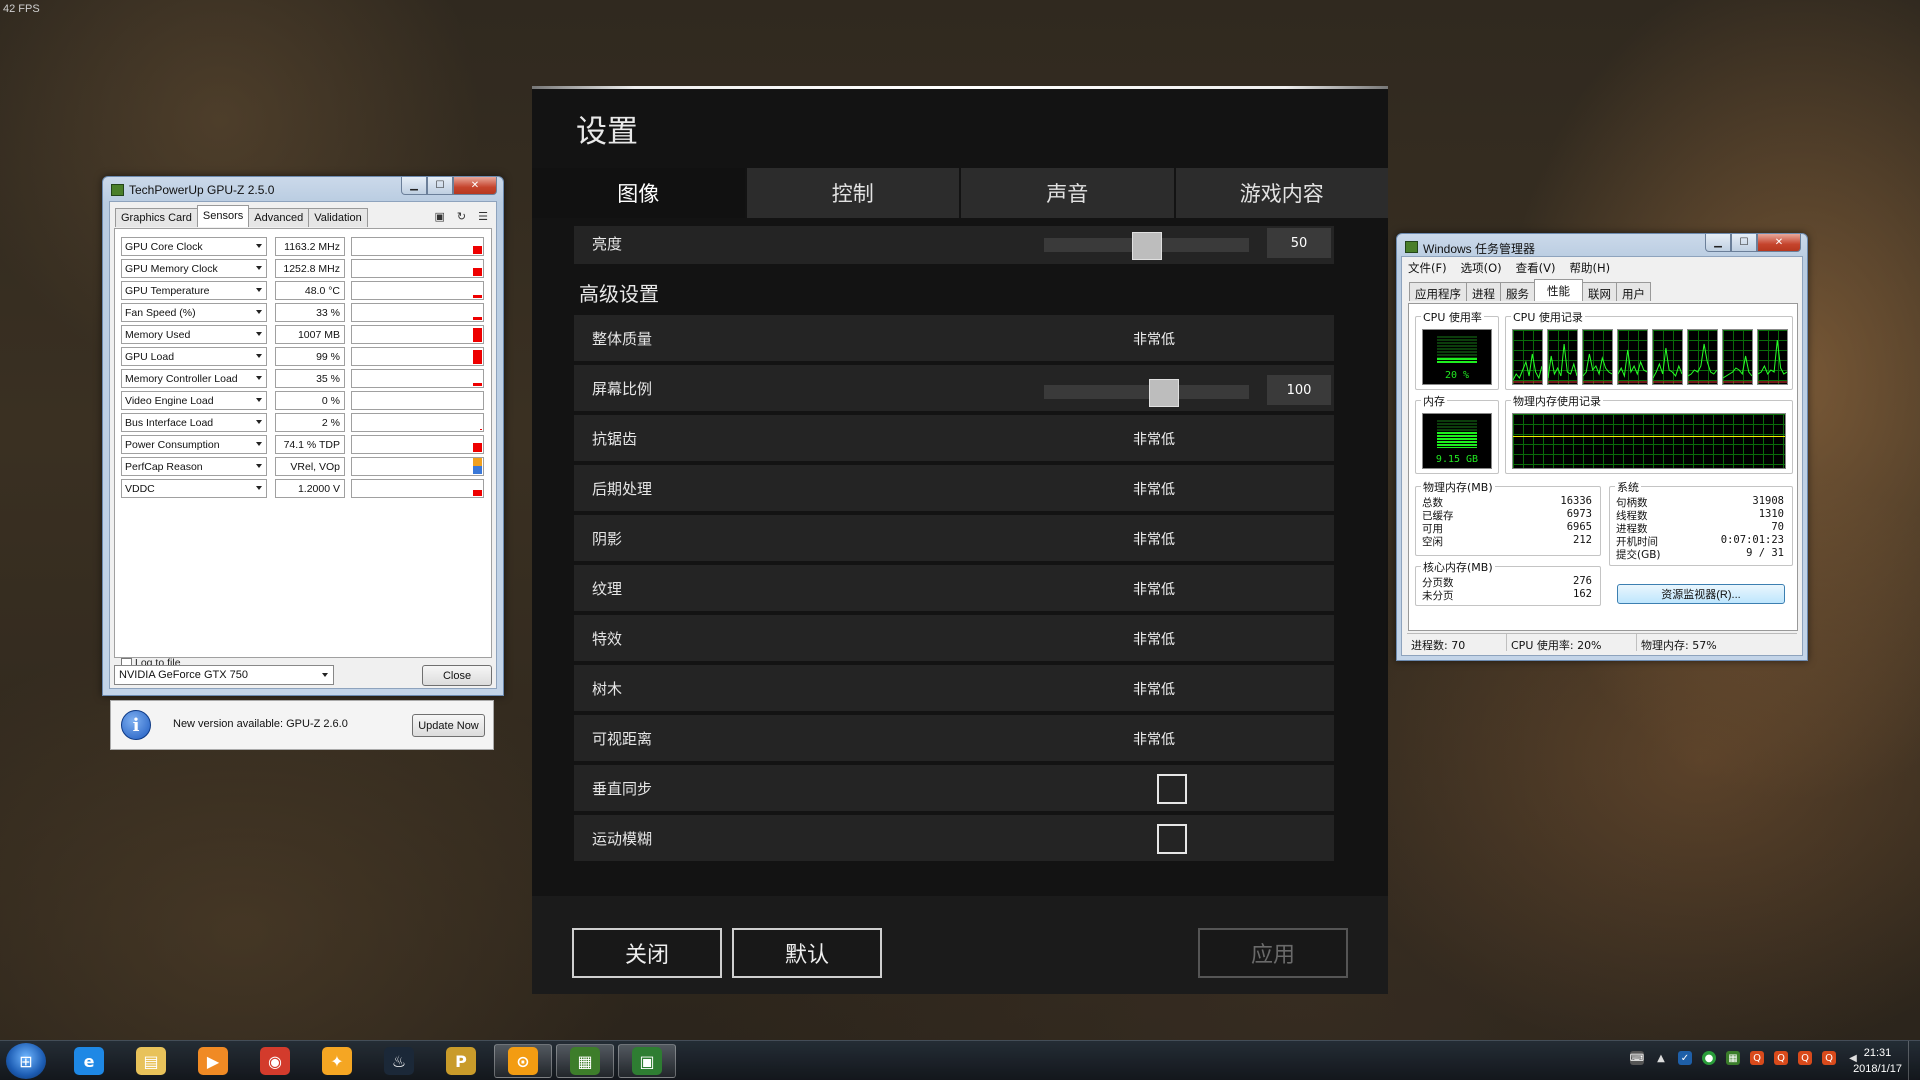 The height and width of the screenshot is (1080, 1920). What do you see at coordinates (1481, 268) in the screenshot?
I see `menu-options: 选项(O)` at bounding box center [1481, 268].